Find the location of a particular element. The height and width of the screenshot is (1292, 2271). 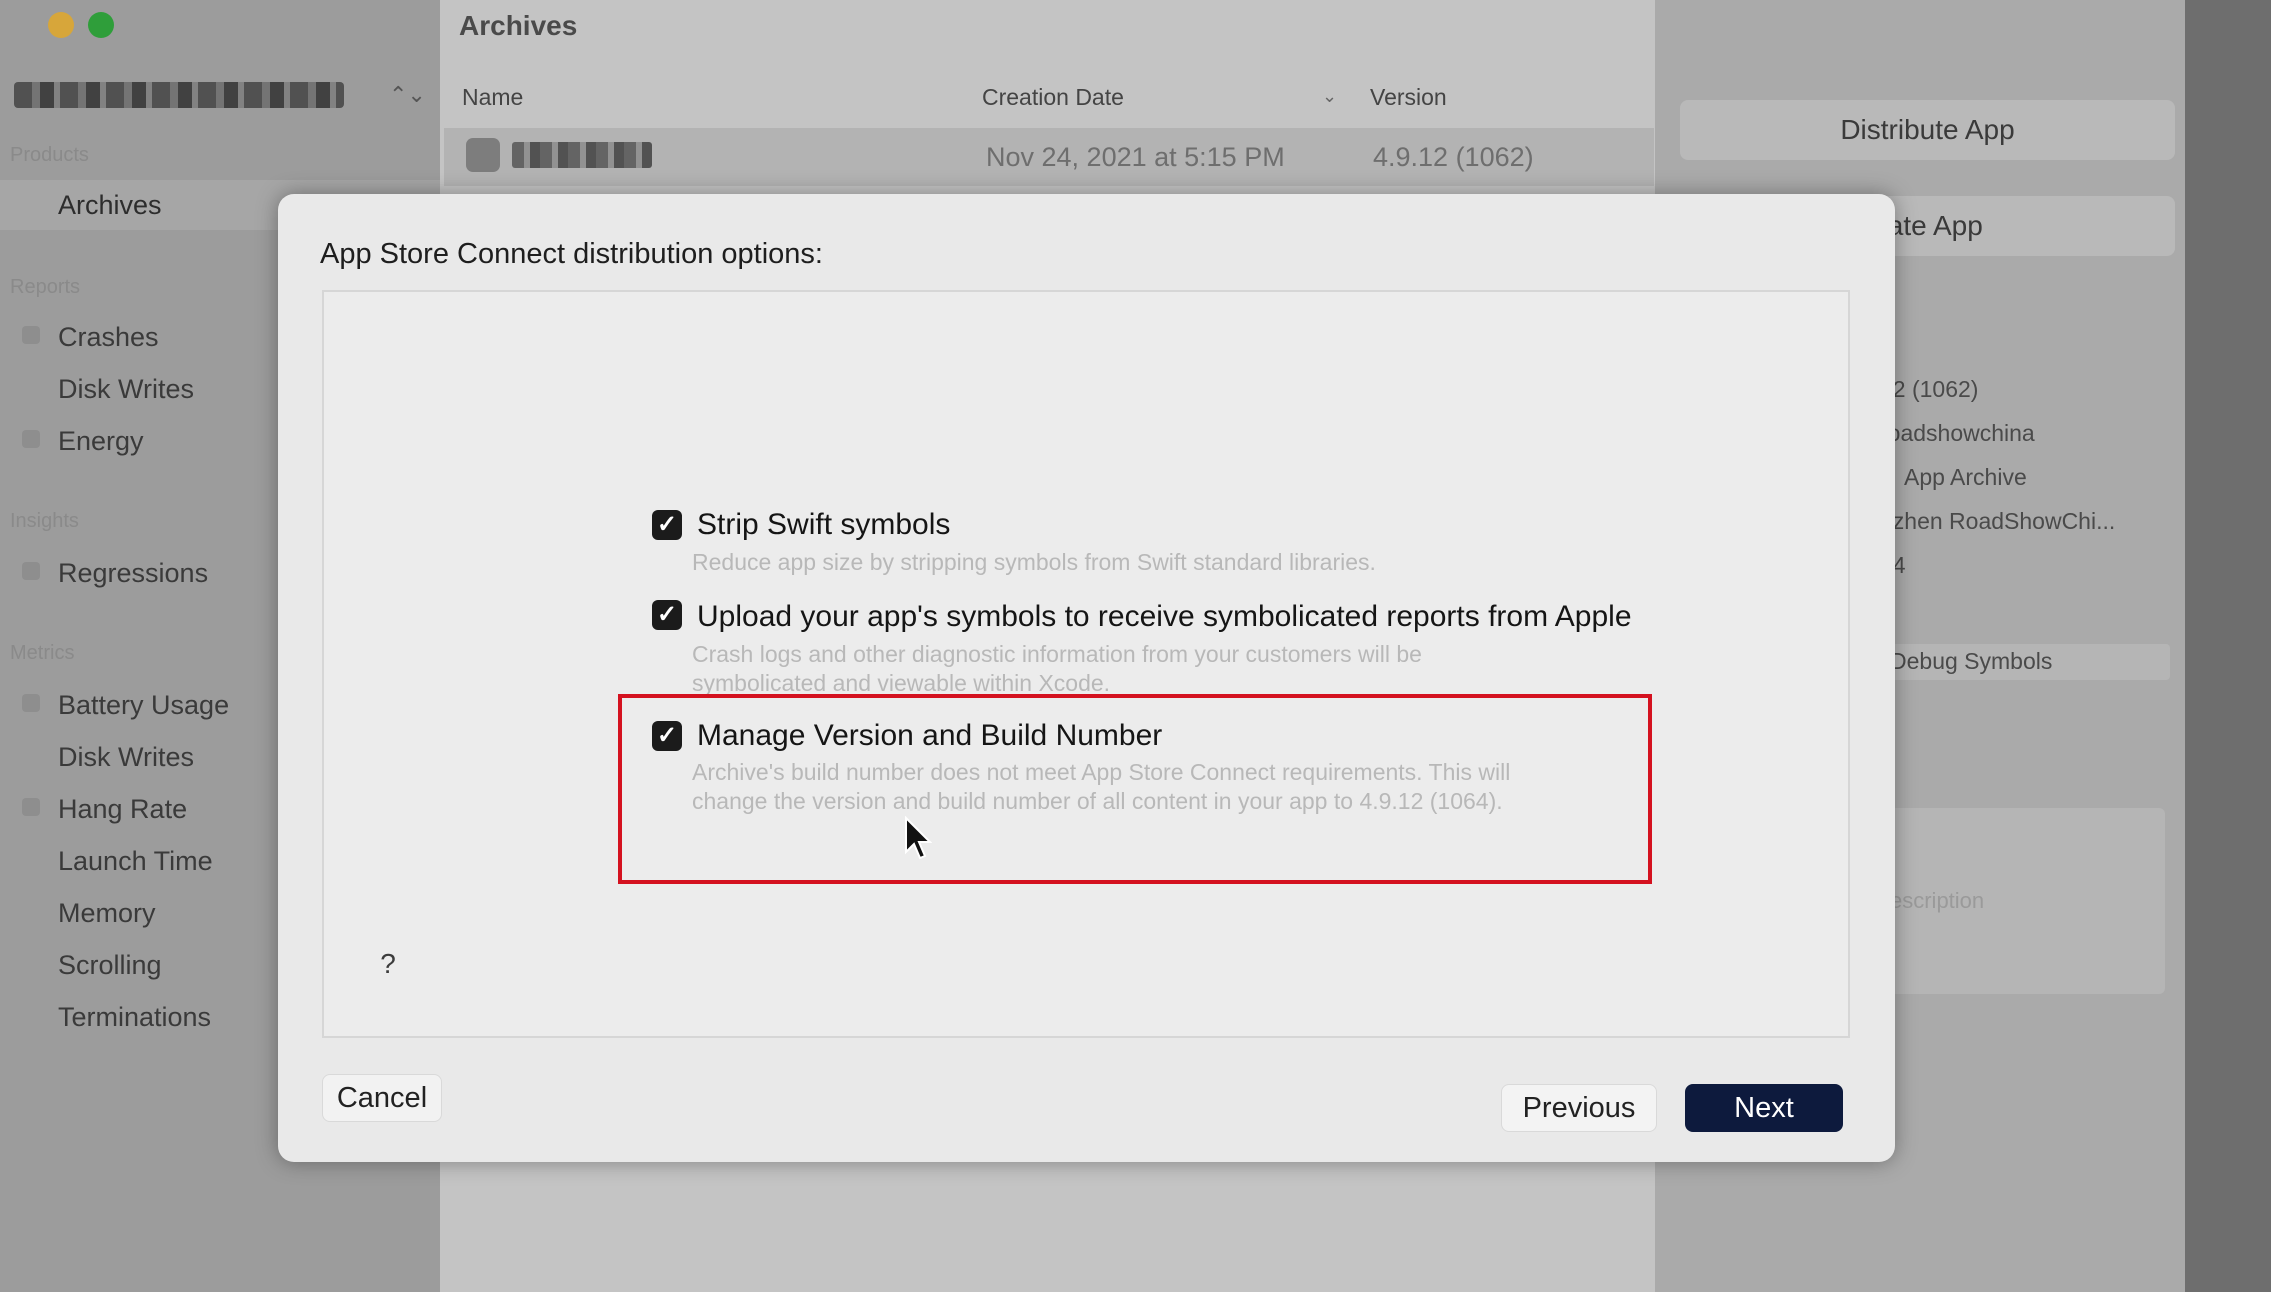

sidebar-item-memory: Memory is located at coordinates (107, 913).